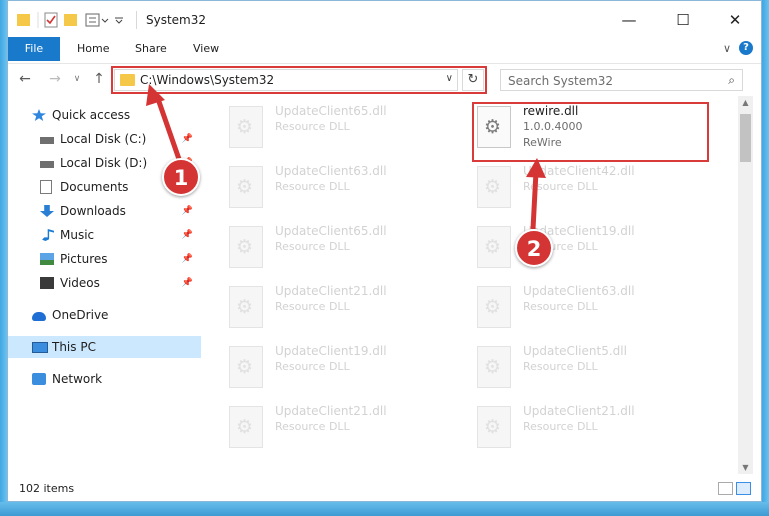 This screenshot has height=516, width=769. Describe the element at coordinates (579, 366) in the screenshot. I see `file-tile: ⚙ UpdateClient5.dll Resource DLL` at that location.